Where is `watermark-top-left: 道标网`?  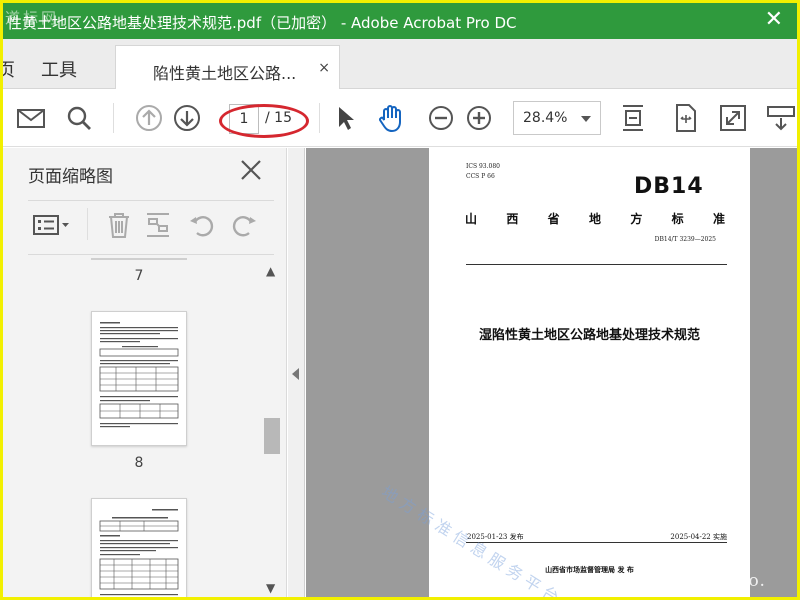 watermark-top-left: 道标网 is located at coordinates (32, 18).